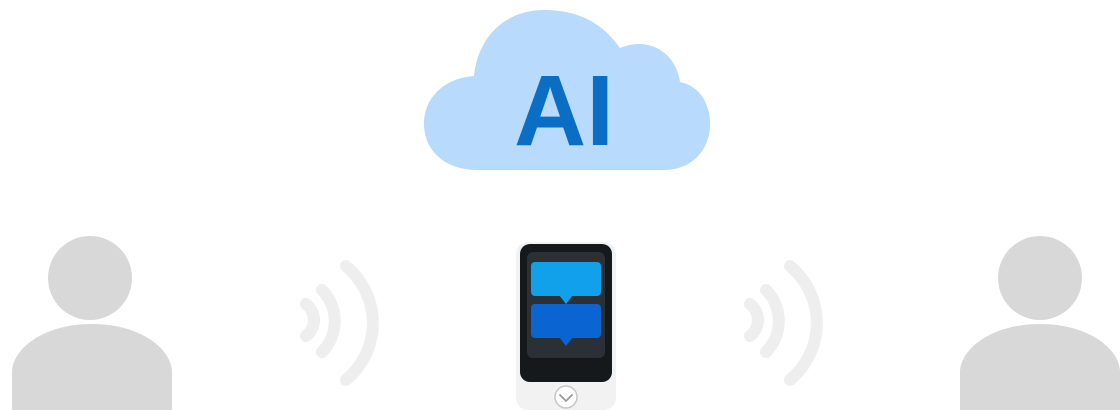 The width and height of the screenshot is (1120, 410). I want to click on translator-device, so click(566, 326).